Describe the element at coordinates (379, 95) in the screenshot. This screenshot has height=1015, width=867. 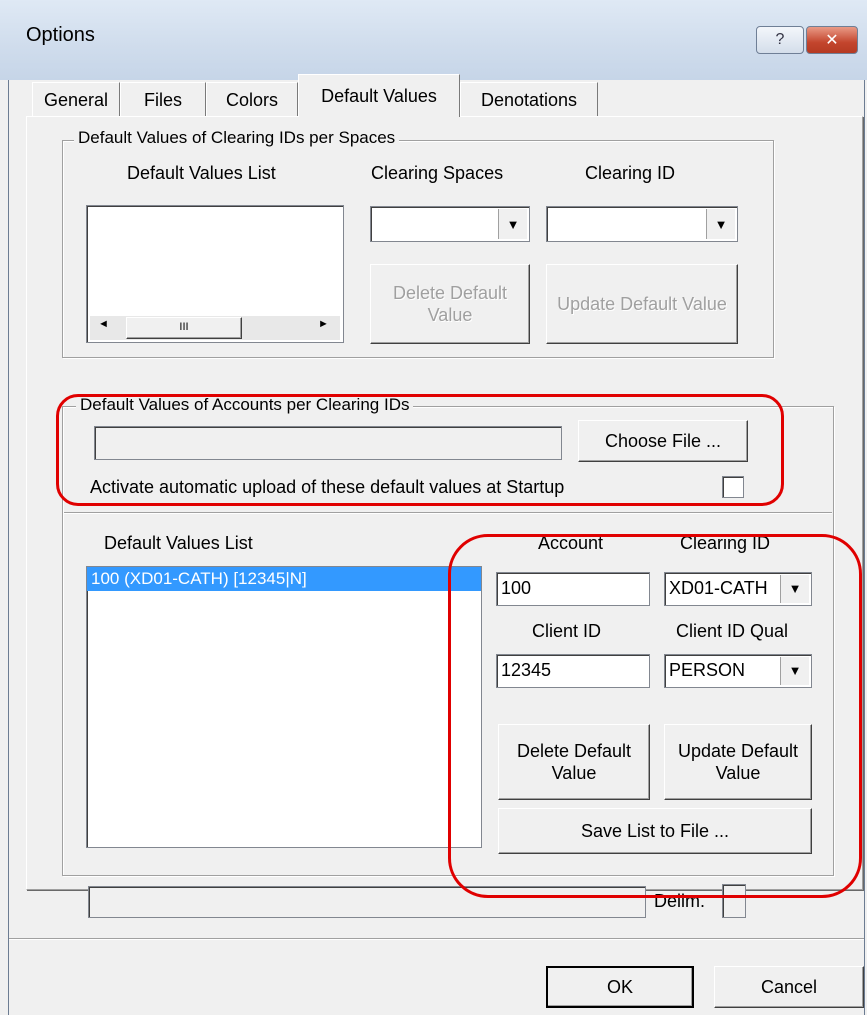
I see `tab-default-values: Default Values` at that location.